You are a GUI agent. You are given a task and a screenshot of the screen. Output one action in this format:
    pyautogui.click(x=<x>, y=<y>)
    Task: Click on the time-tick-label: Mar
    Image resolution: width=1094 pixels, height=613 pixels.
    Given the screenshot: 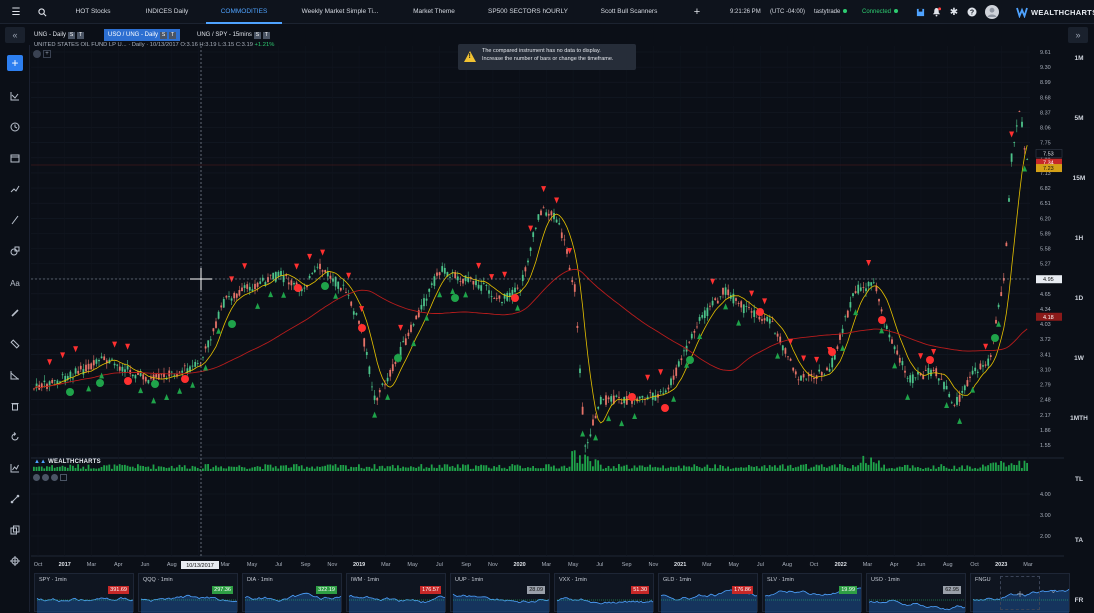 What is the action you would take?
    pyautogui.click(x=386, y=565)
    